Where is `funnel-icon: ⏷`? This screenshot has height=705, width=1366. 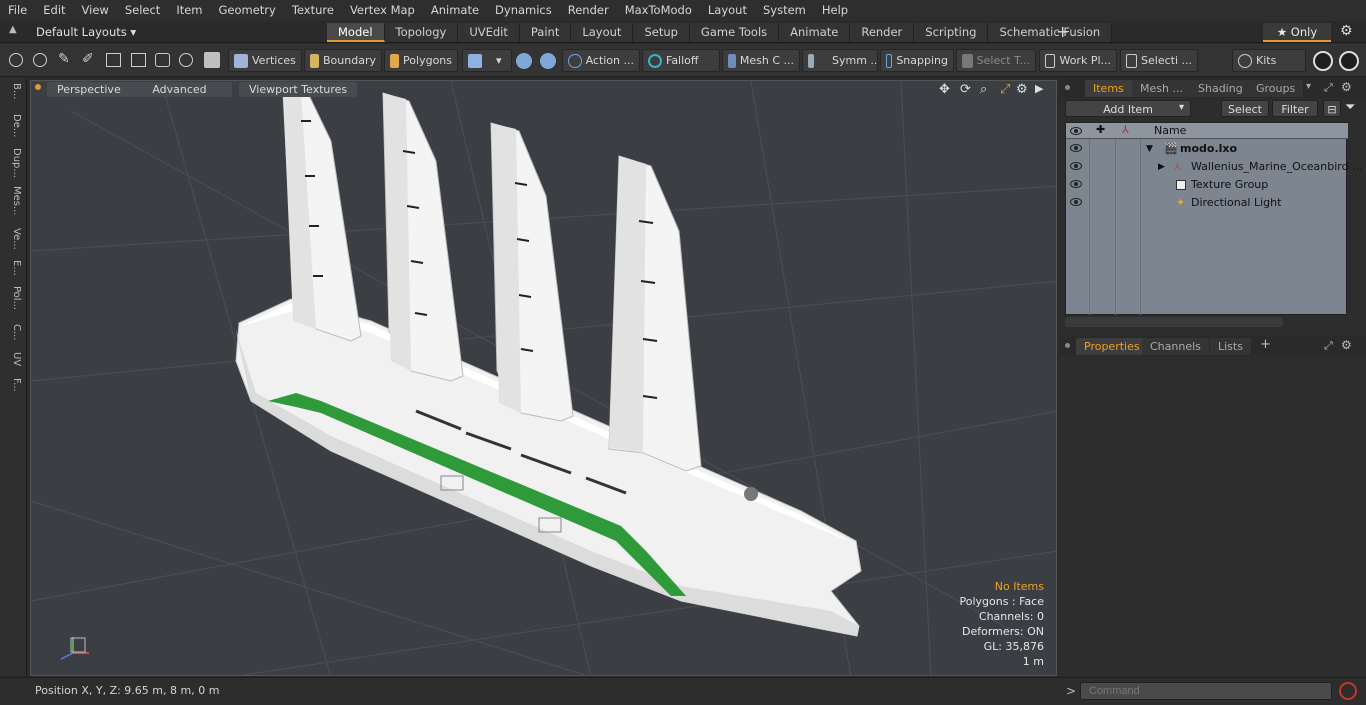
funnel-icon: ⏷ is located at coordinates (1350, 107).